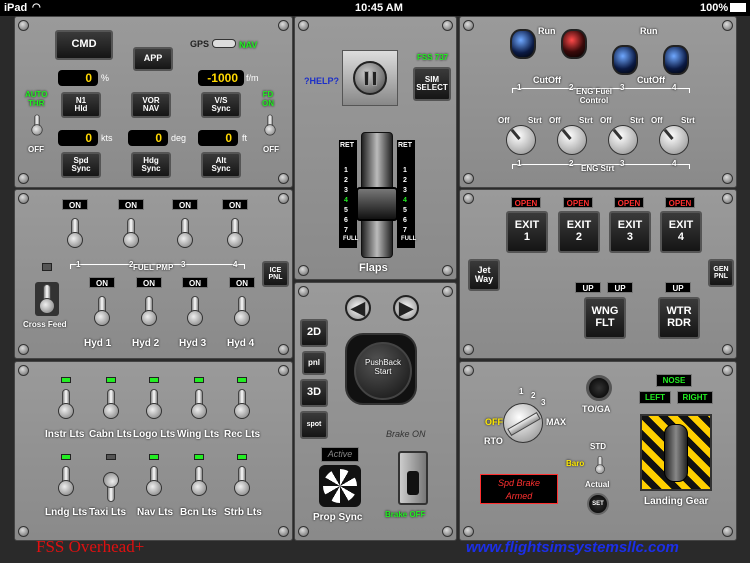  Describe the element at coordinates (504, 120) in the screenshot. I see `eng1-off-label: Off` at that location.